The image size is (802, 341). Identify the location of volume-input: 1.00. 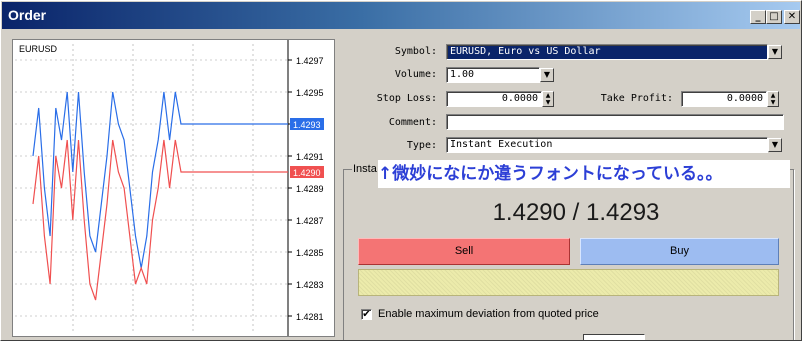
(493, 75).